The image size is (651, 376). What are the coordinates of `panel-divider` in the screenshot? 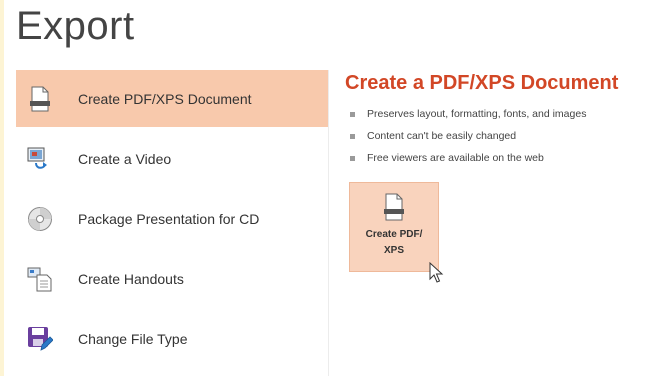 It's located at (328, 223).